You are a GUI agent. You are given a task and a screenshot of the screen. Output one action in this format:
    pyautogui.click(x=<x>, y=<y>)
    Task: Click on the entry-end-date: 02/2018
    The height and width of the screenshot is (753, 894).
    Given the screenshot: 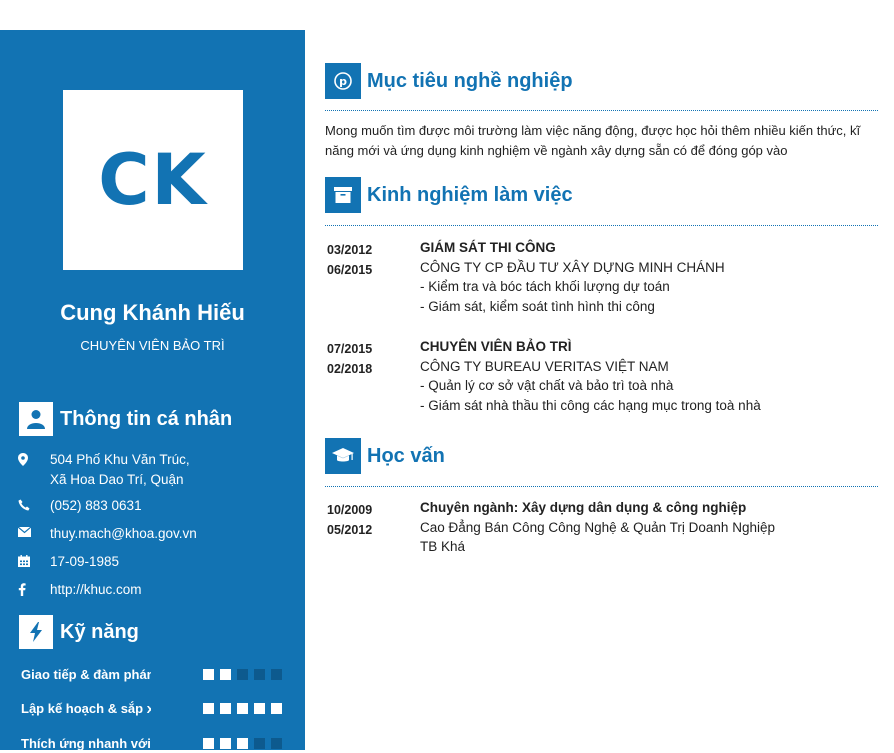 What is the action you would take?
    pyautogui.click(x=350, y=369)
    